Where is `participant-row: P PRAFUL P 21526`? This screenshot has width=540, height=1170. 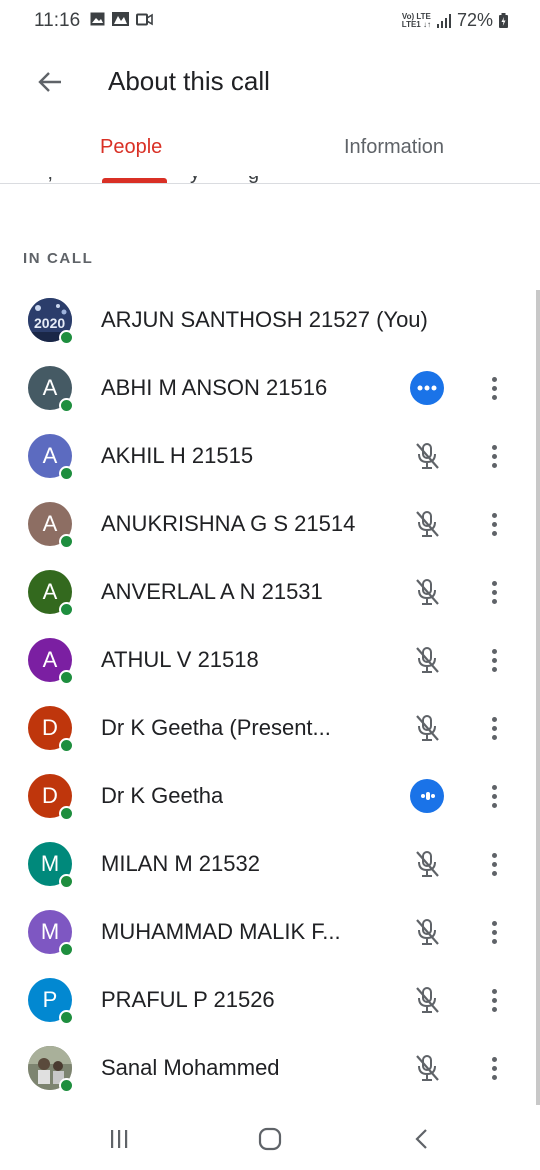
participant-row: P PRAFUL P 21526 is located at coordinates (270, 1000).